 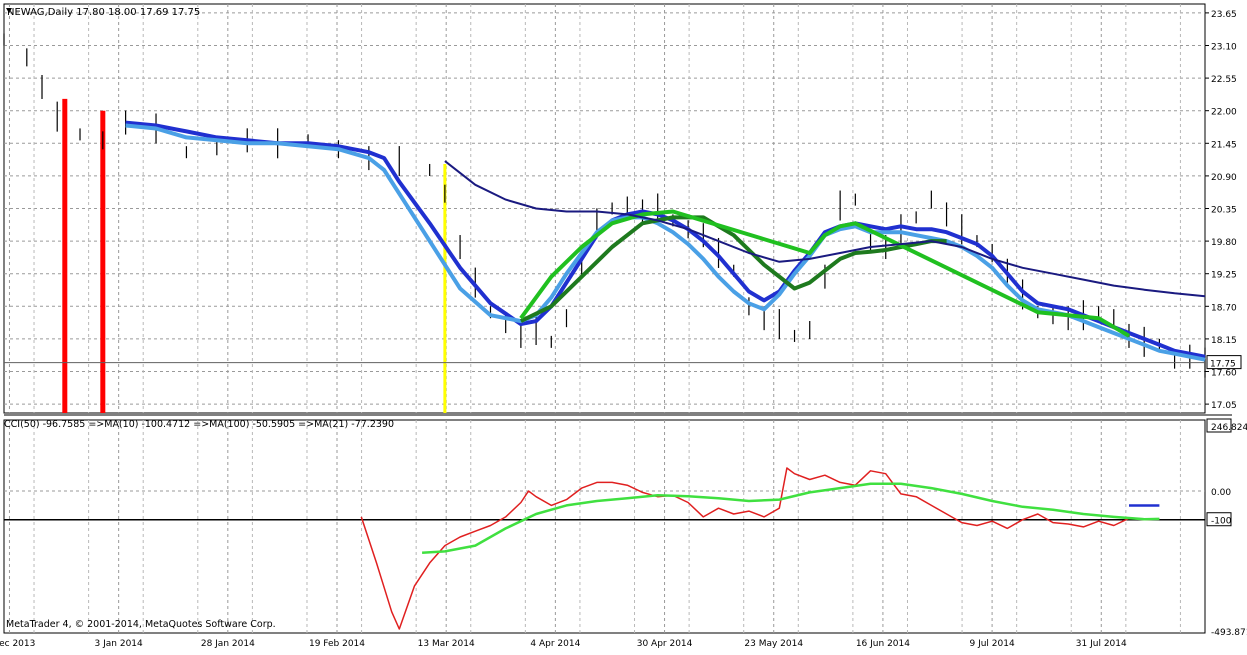 I want to click on price-tick-label: 23.10, so click(x=1224, y=47).